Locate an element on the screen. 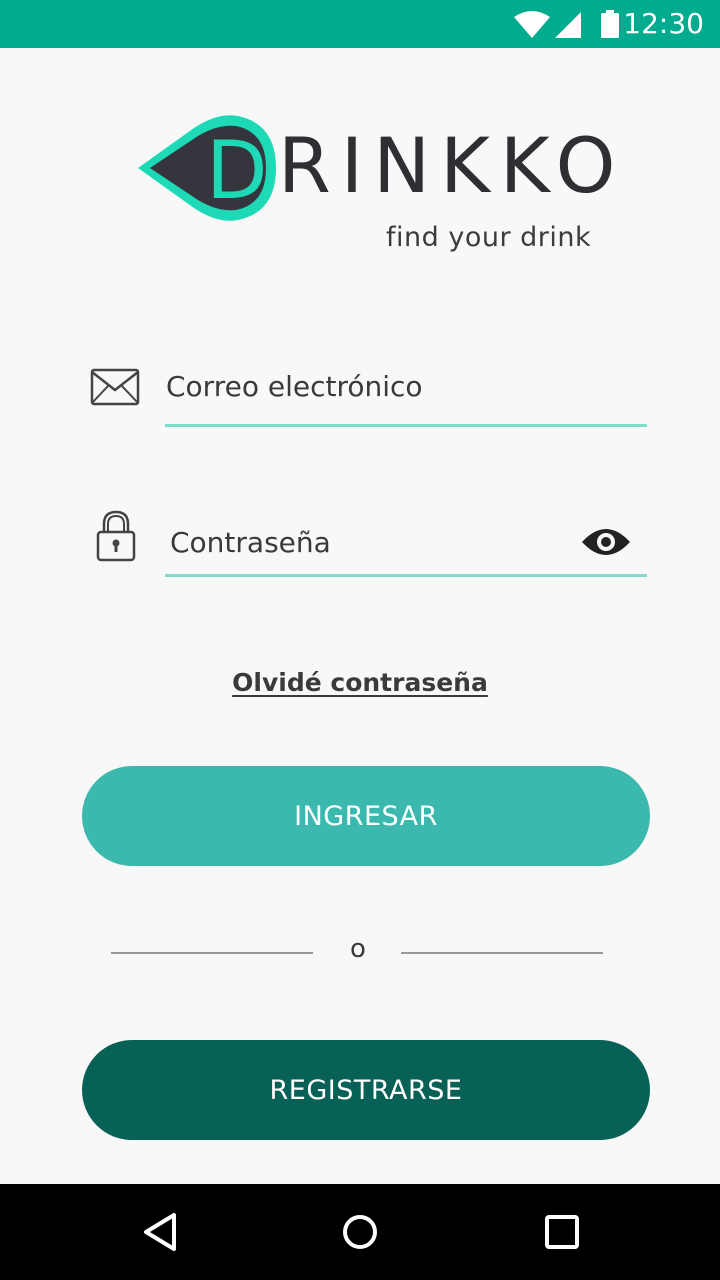 The height and width of the screenshot is (1280, 720). recents-icon is located at coordinates (562, 1232).